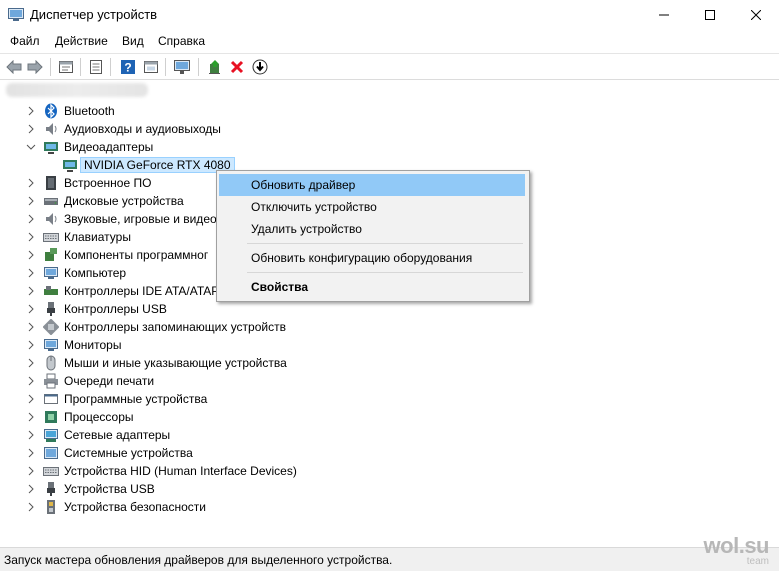 The height and width of the screenshot is (571, 779). What do you see at coordinates (389, 345) in the screenshot?
I see `tree-node-monitors: Мониторы` at bounding box center [389, 345].